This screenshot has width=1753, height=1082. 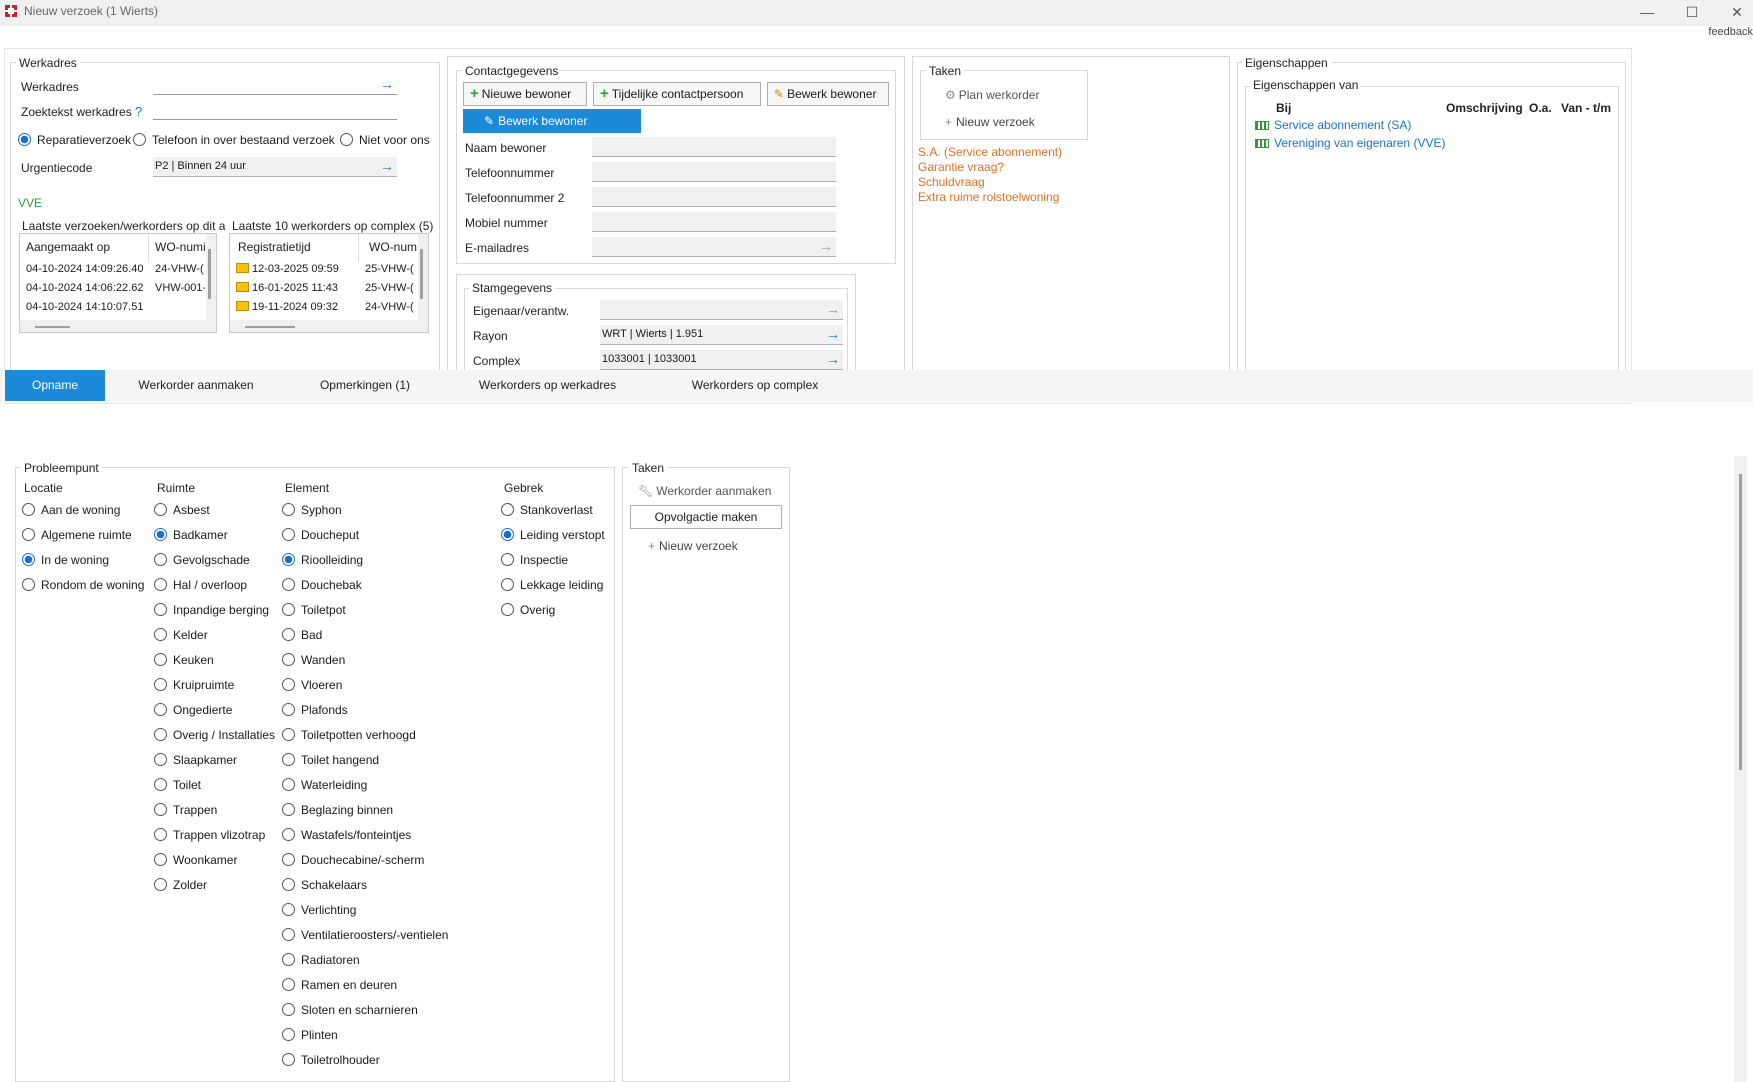 I want to click on radio-ruimte-option: Woonkamer, so click(x=195, y=860).